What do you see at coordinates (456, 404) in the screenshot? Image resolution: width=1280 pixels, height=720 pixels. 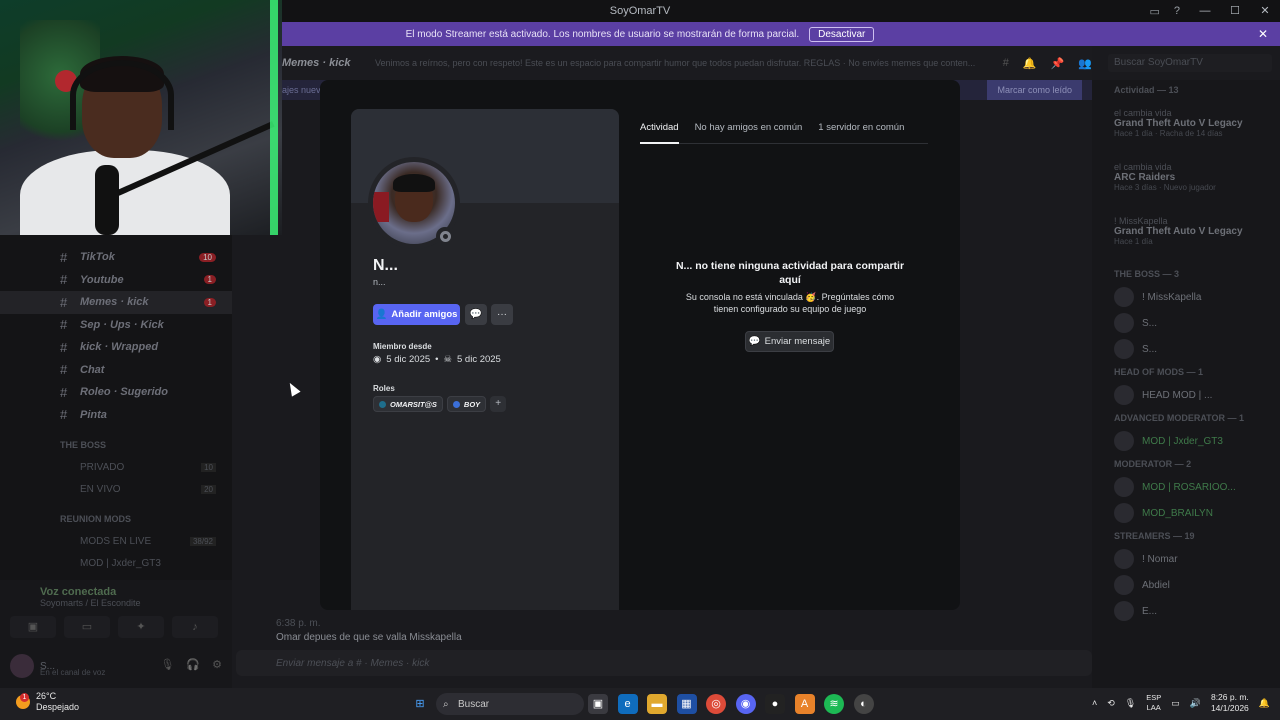 I see `role-color-dot` at bounding box center [456, 404].